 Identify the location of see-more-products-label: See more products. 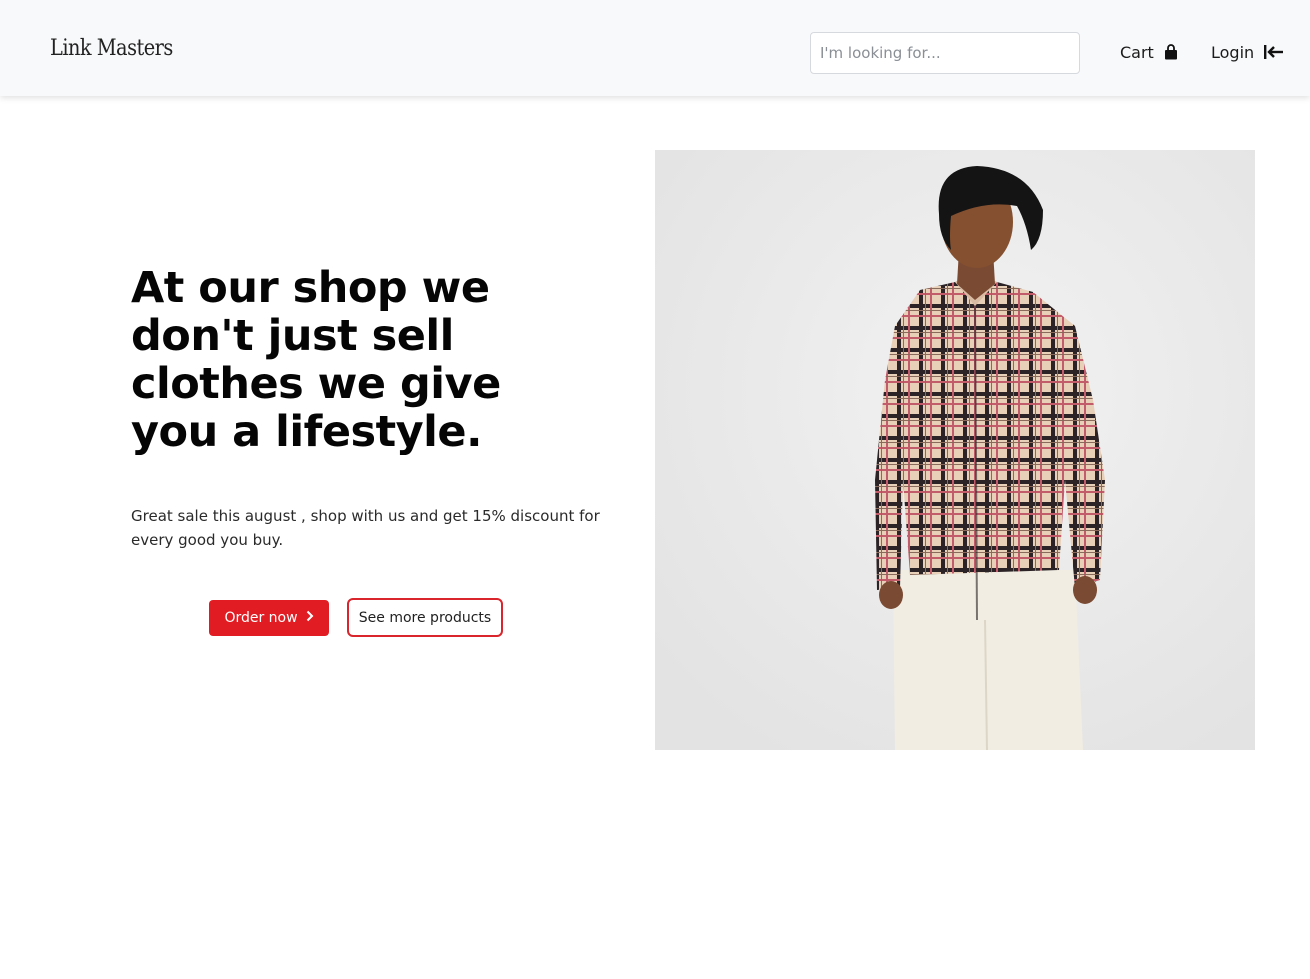
(425, 617).